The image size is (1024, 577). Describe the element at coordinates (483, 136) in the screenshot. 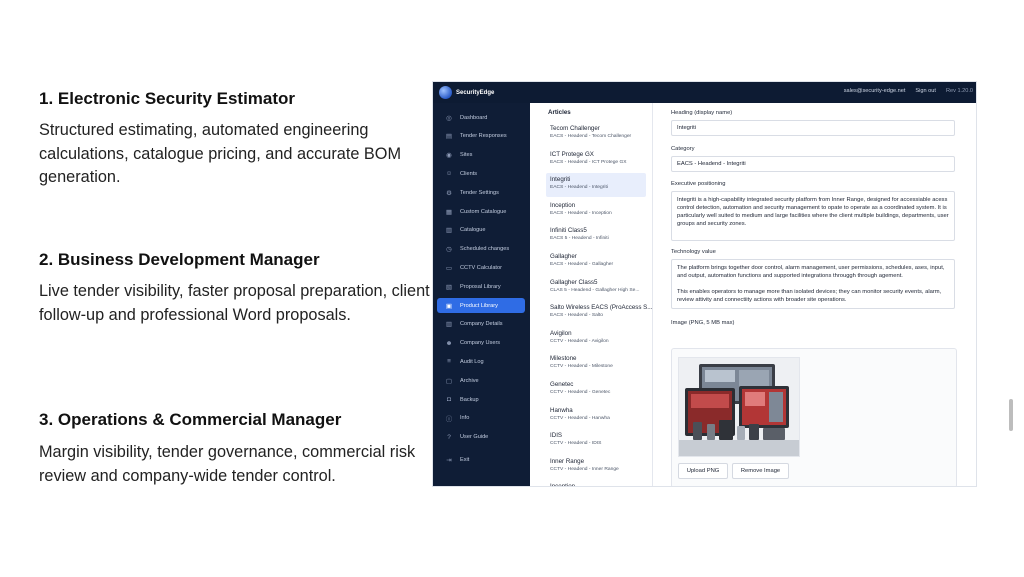

I see `sidebar-item-label: Tender Responses` at that location.